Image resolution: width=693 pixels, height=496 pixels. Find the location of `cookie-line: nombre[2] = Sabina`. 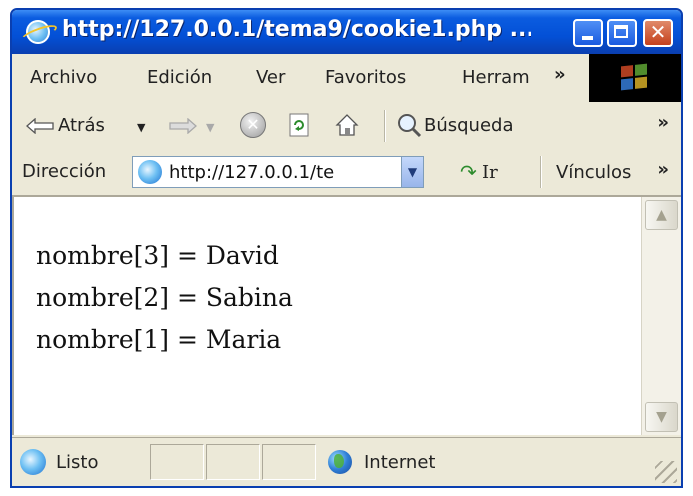

cookie-line: nombre[2] = Sabina is located at coordinates (164, 297).